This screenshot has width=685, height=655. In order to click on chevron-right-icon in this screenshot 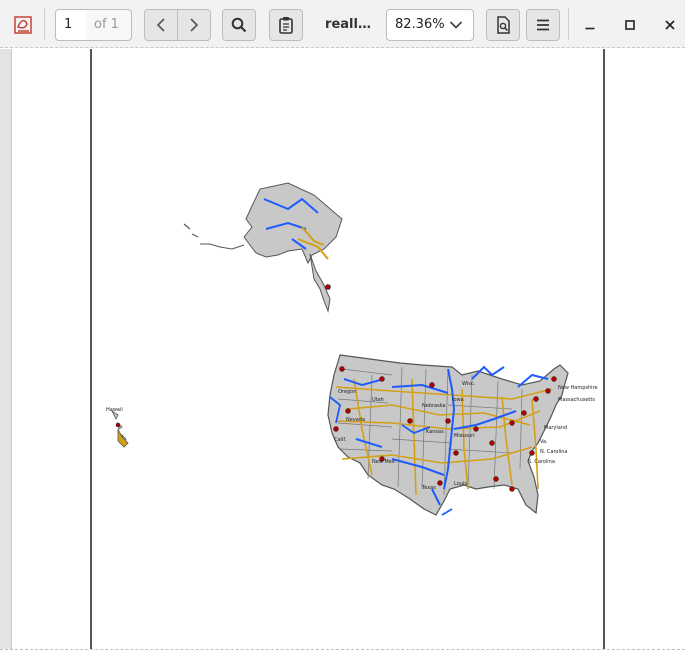, I will do `click(194, 25)`.